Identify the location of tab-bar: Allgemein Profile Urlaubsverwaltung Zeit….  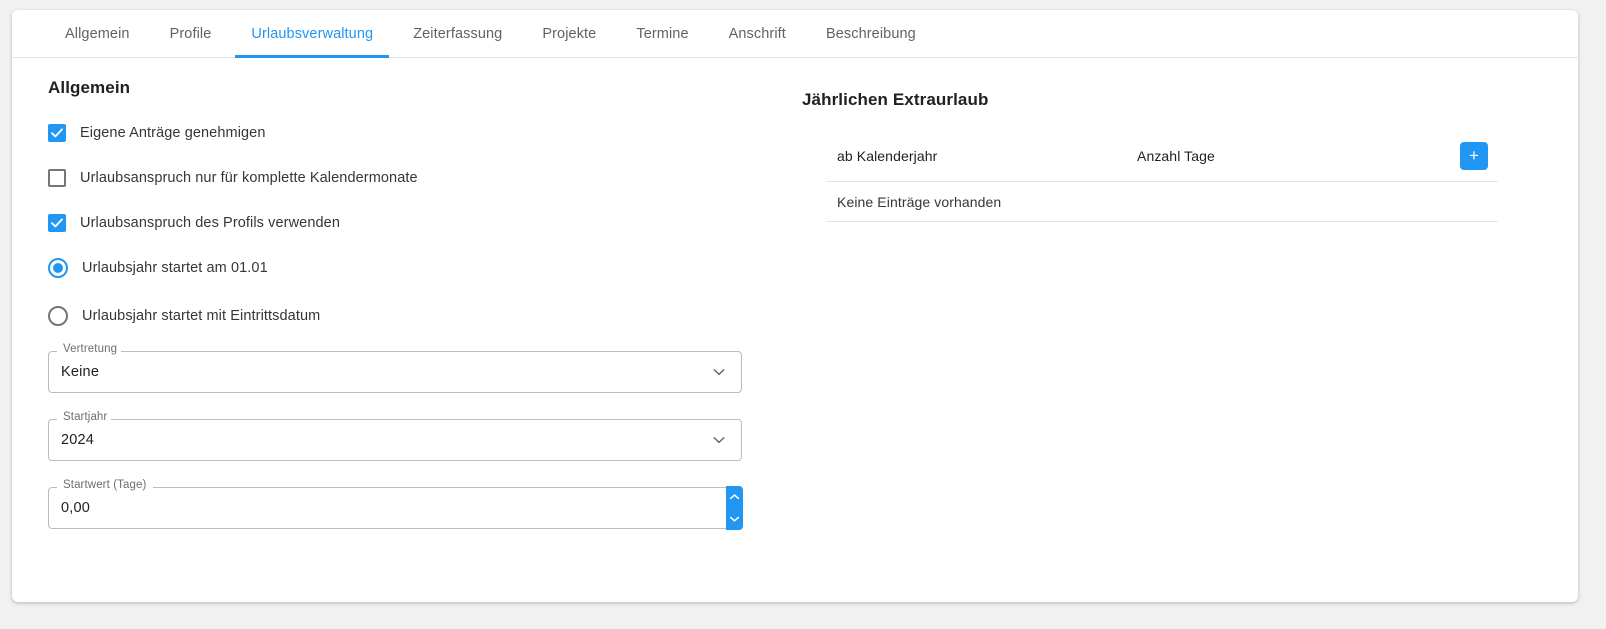
(795, 34).